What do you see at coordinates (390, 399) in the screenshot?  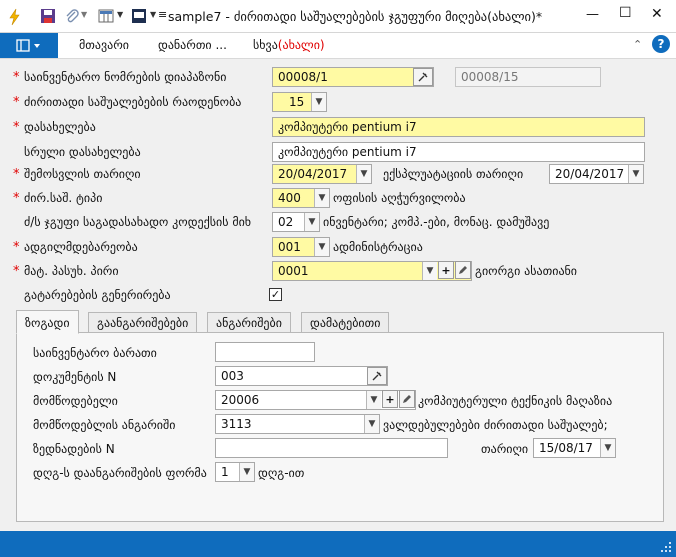 I see `supplier-add-button: +` at bounding box center [390, 399].